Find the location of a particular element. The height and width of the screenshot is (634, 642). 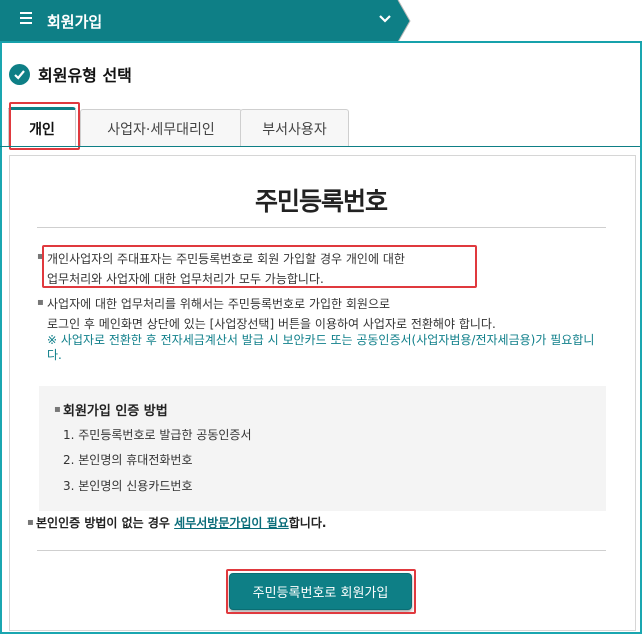

note-line: 개인사업자의 주대표자는 주민등록번호로 회원 가입할 경우 개인에 대한 is located at coordinates (226, 259).